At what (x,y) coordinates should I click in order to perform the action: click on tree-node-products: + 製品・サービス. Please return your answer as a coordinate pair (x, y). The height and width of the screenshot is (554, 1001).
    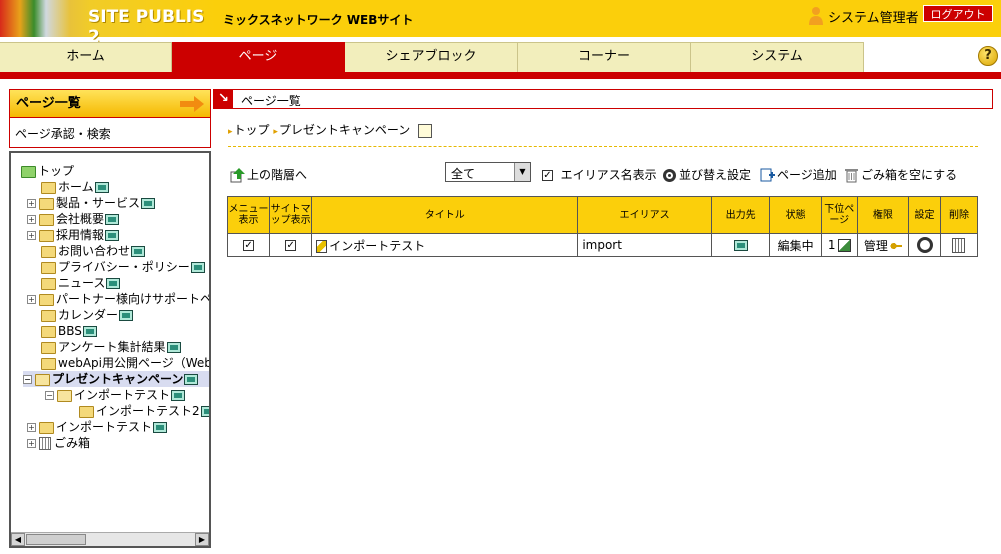
    Looking at the image, I should click on (91, 203).